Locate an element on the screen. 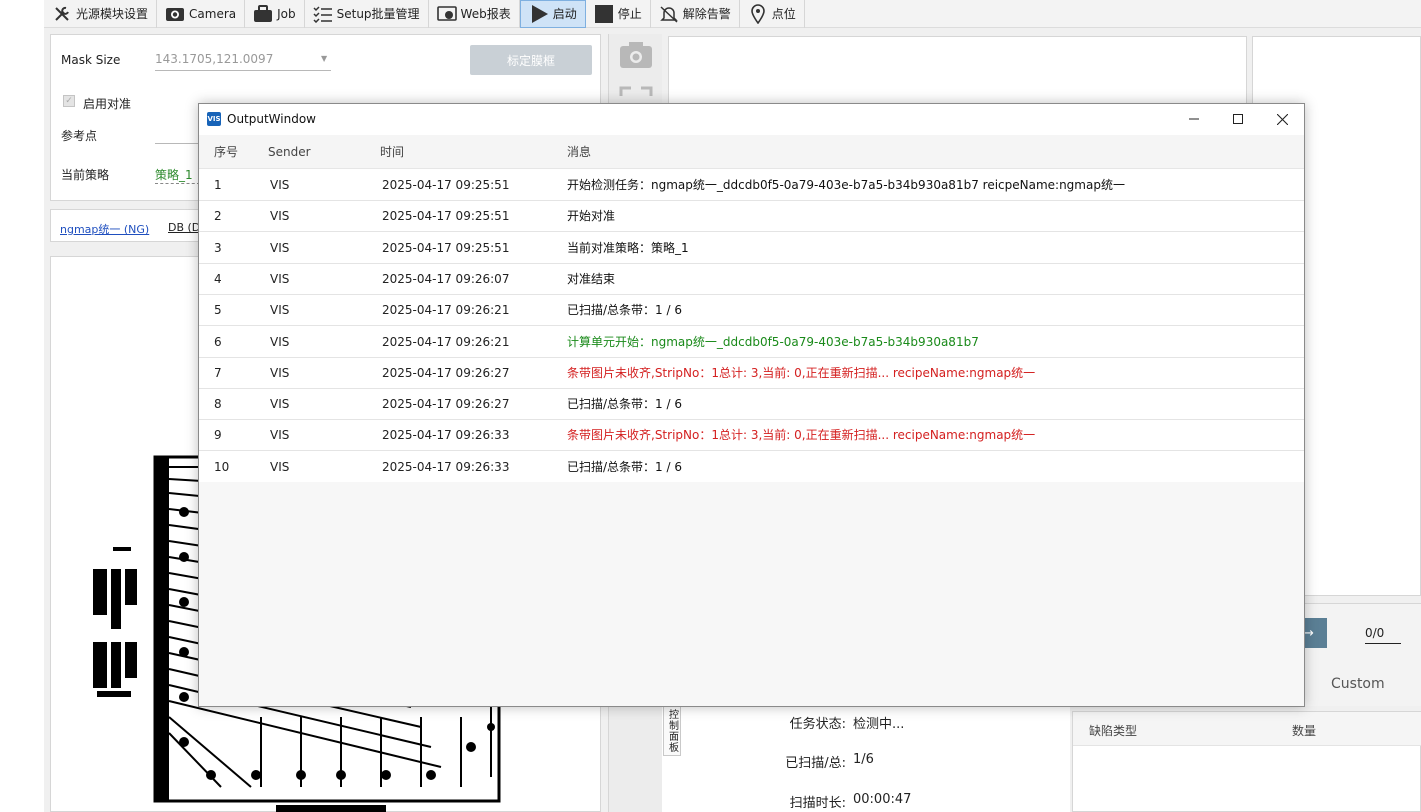  camera-icon is located at coordinates (175, 14).